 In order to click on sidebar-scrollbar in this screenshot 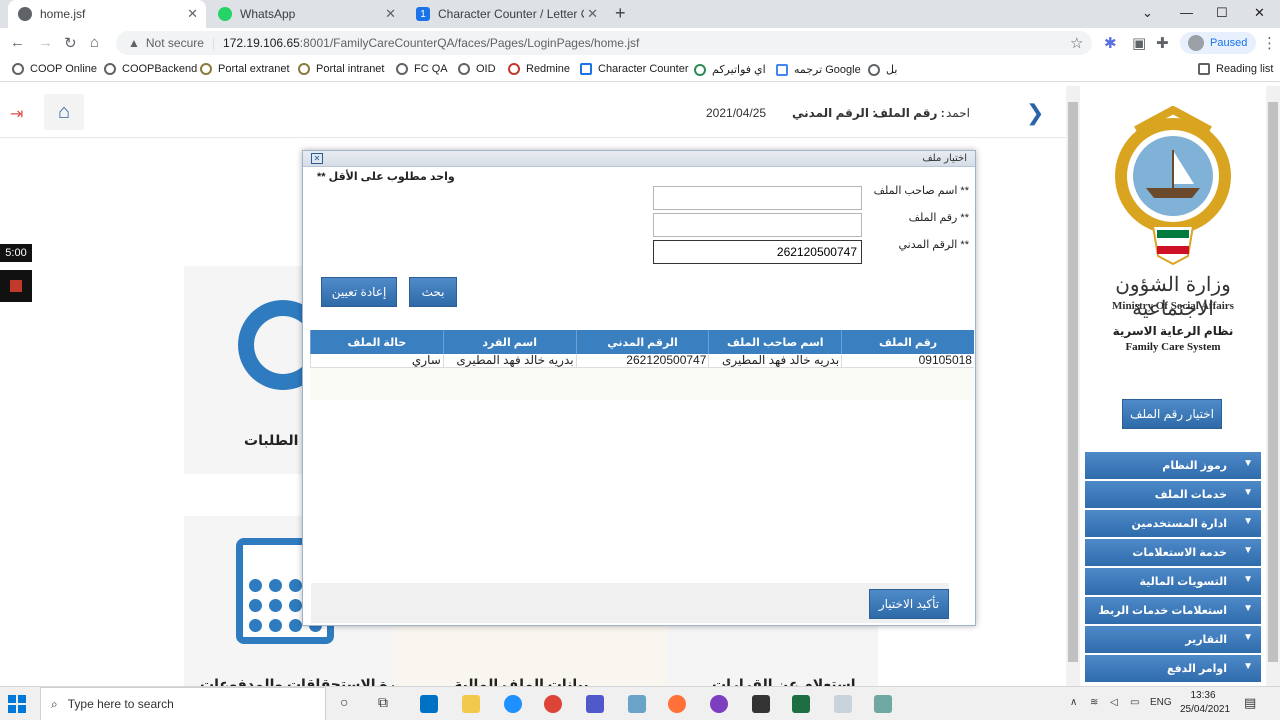, I will do `click(1273, 386)`.